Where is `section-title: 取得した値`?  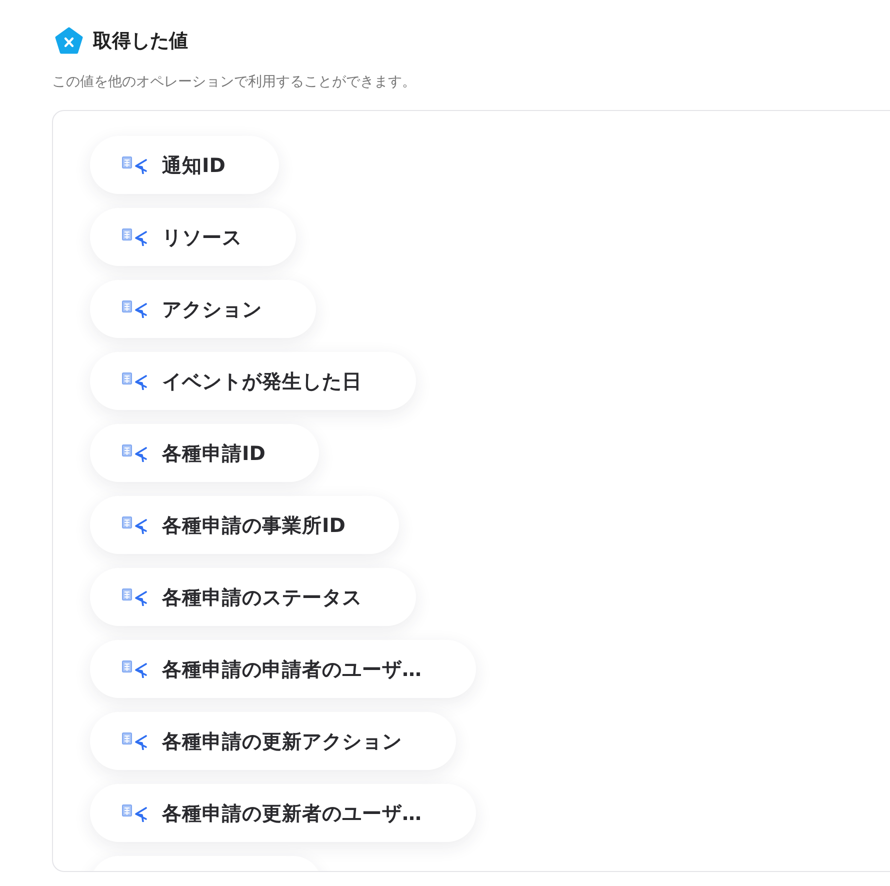
section-title: 取得した値 is located at coordinates (140, 41).